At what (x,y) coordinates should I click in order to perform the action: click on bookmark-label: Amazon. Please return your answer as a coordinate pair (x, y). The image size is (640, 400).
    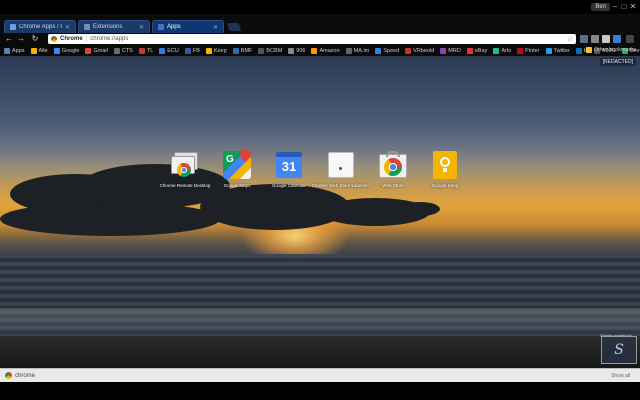
    Looking at the image, I should click on (329, 50).